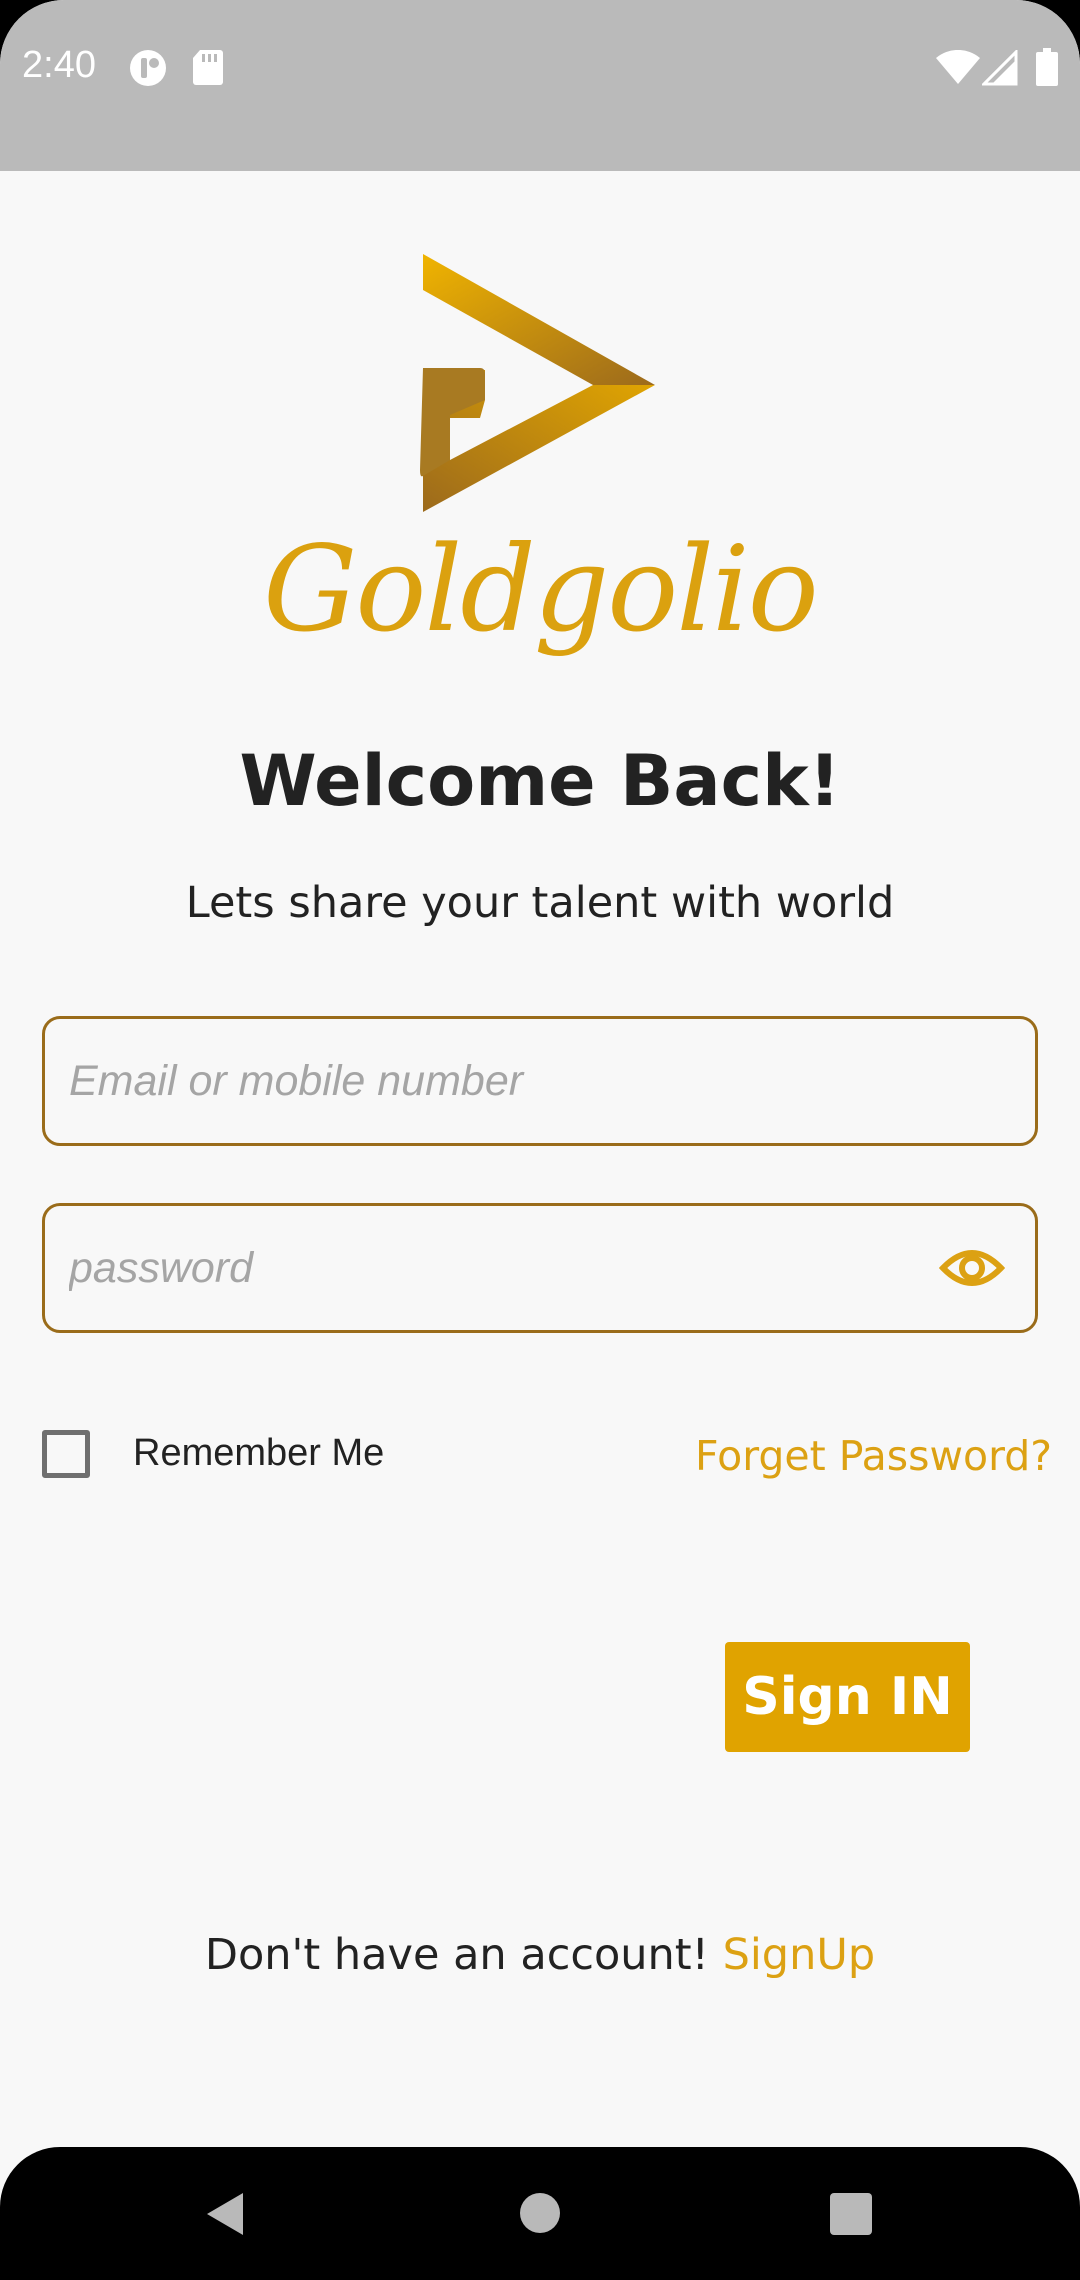 The height and width of the screenshot is (2280, 1080). What do you see at coordinates (799, 1955) in the screenshot?
I see `signup-link: SignUp` at bounding box center [799, 1955].